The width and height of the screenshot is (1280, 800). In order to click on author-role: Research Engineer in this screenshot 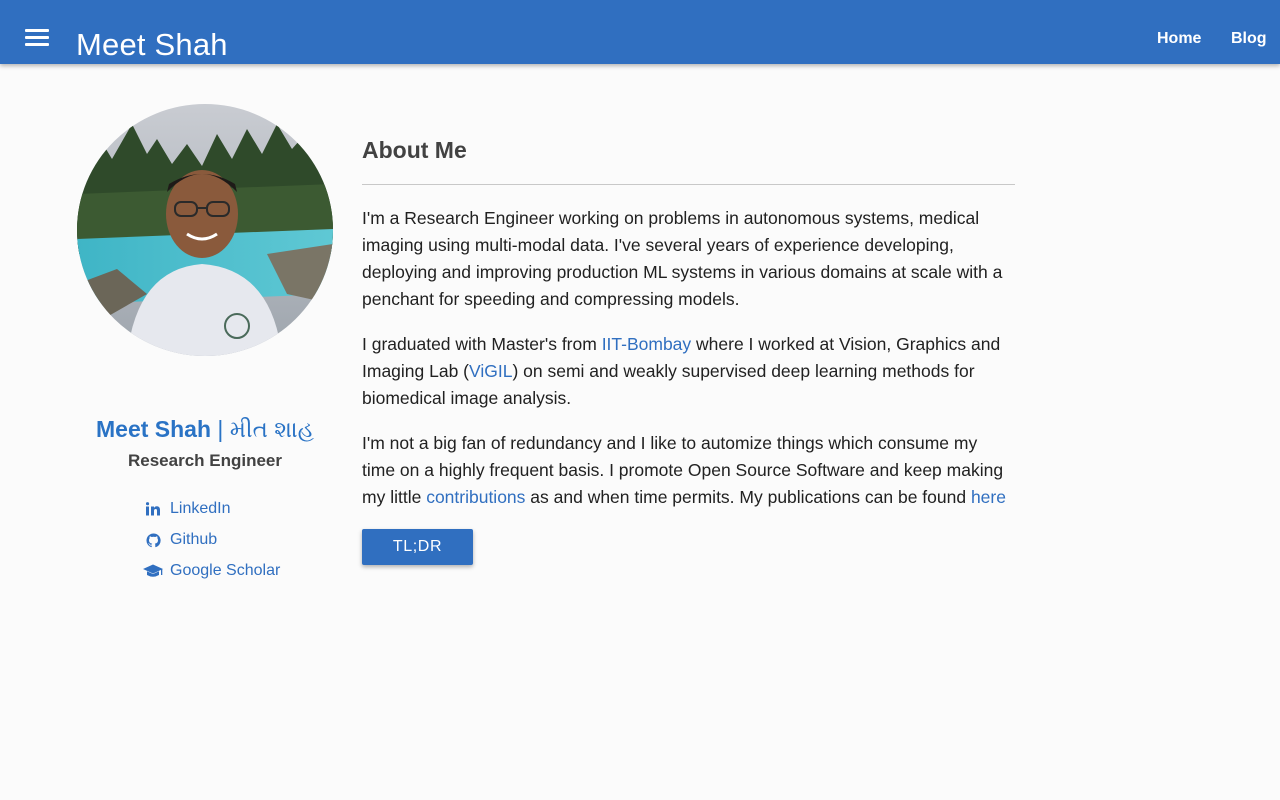, I will do `click(204, 460)`.